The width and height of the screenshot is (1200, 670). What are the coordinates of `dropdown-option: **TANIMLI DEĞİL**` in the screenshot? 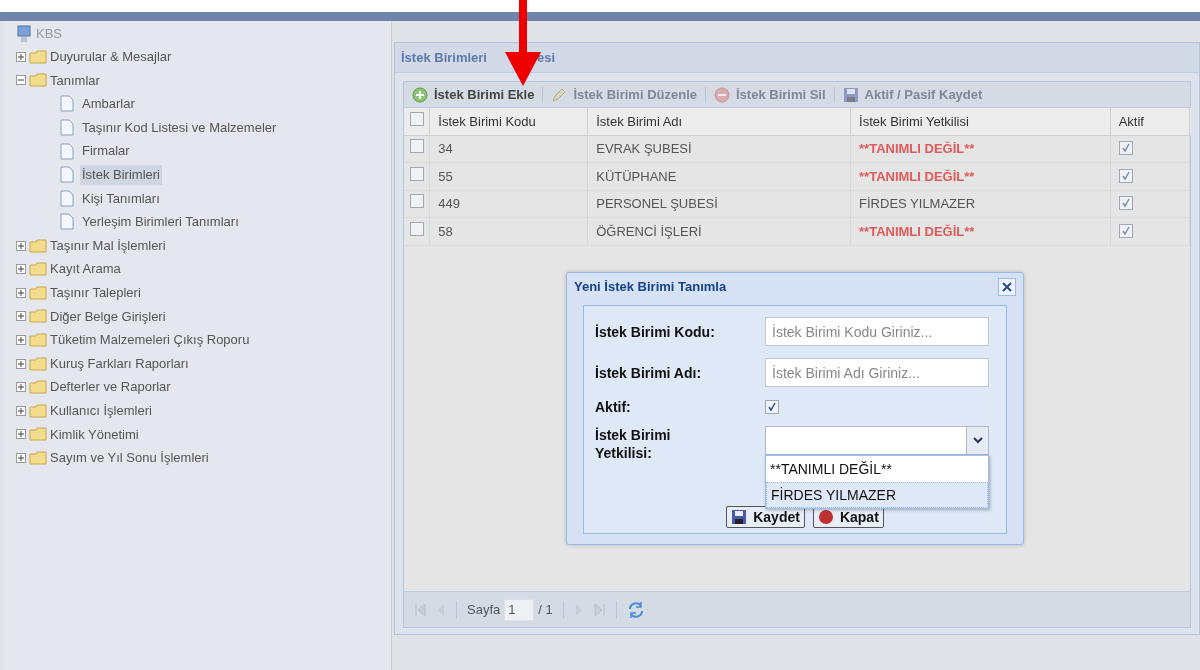 It's located at (877, 469).